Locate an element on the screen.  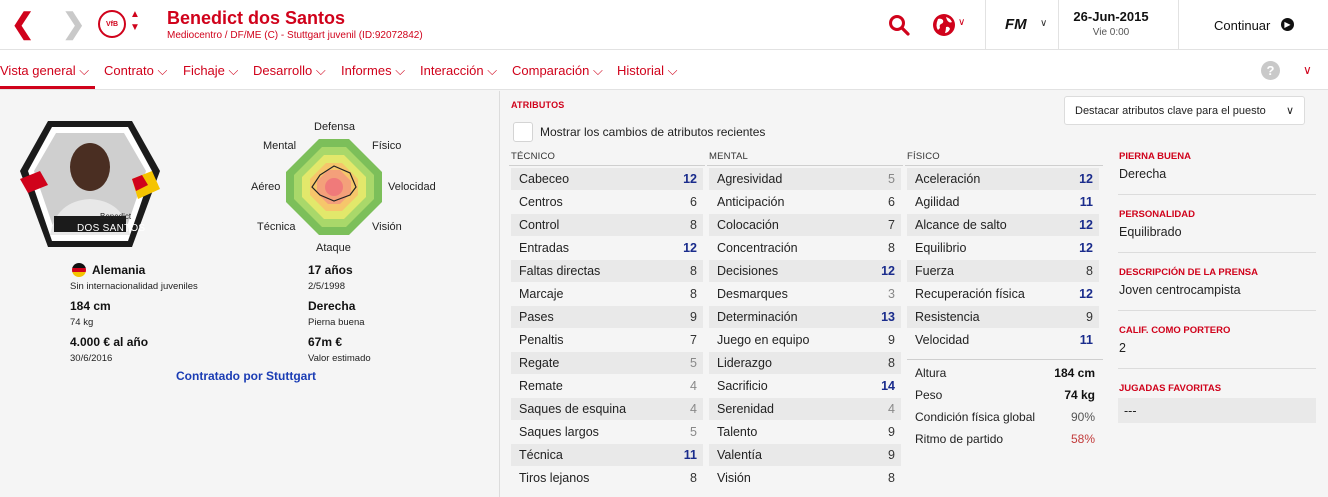
attribute-name: Visión is located at coordinates (734, 478).